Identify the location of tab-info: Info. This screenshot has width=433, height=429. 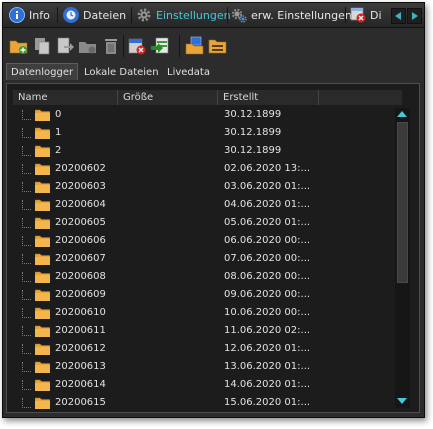
(29, 15).